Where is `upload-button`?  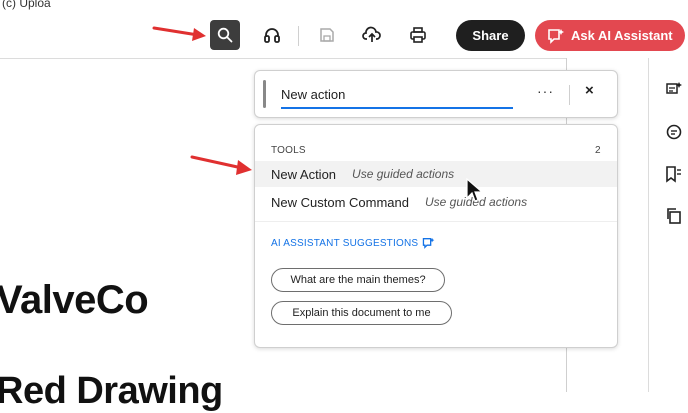 upload-button is located at coordinates (372, 35).